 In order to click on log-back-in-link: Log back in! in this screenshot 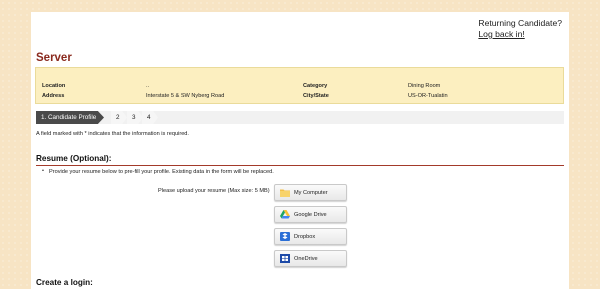, I will do `click(520, 34)`.